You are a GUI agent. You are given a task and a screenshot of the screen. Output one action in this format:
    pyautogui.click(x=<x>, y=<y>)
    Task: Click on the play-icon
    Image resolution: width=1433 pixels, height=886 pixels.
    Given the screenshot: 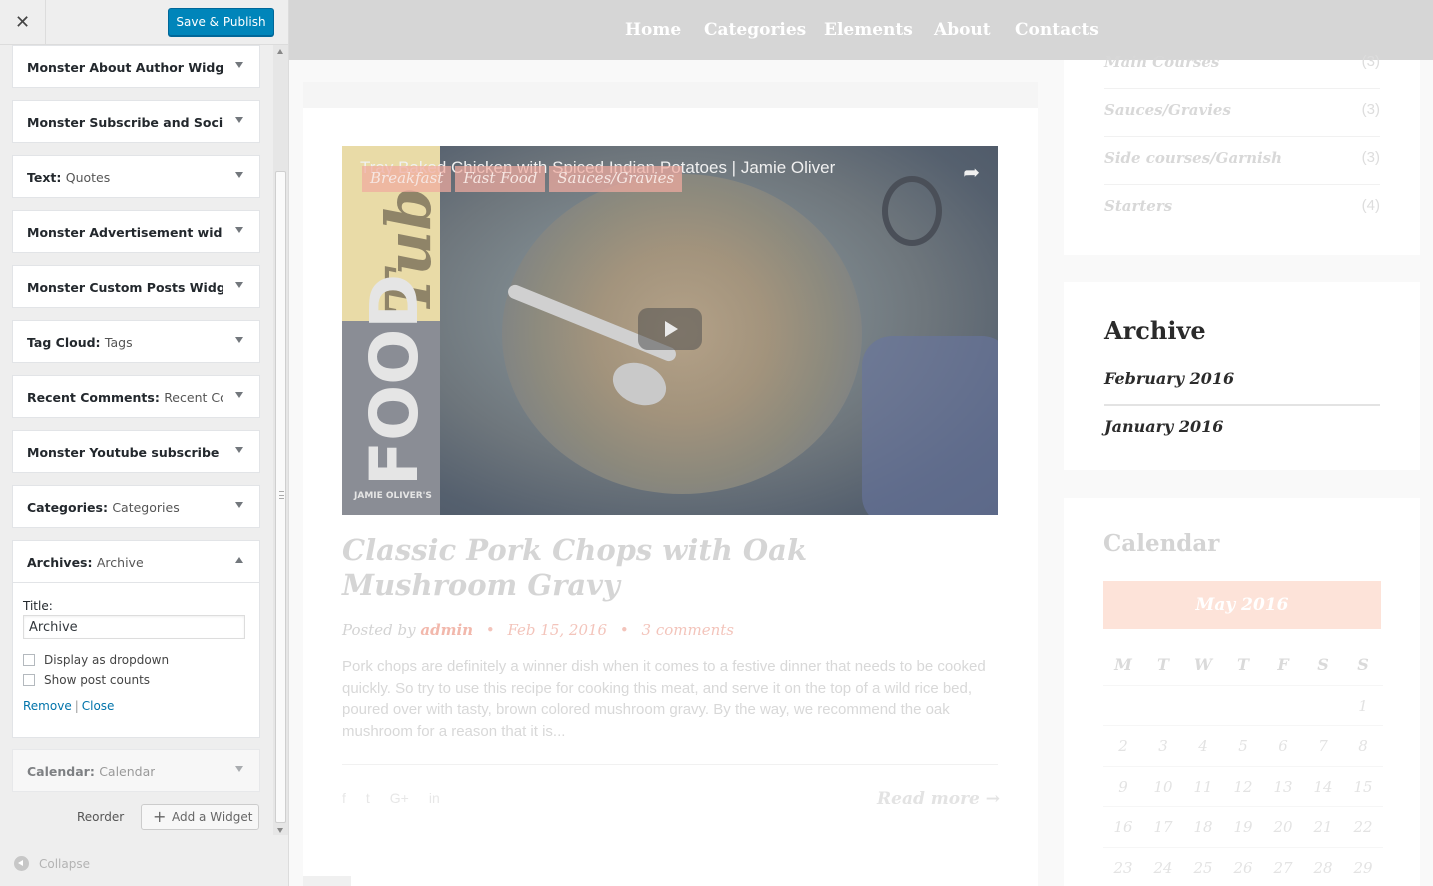 What is the action you would take?
    pyautogui.click(x=670, y=329)
    